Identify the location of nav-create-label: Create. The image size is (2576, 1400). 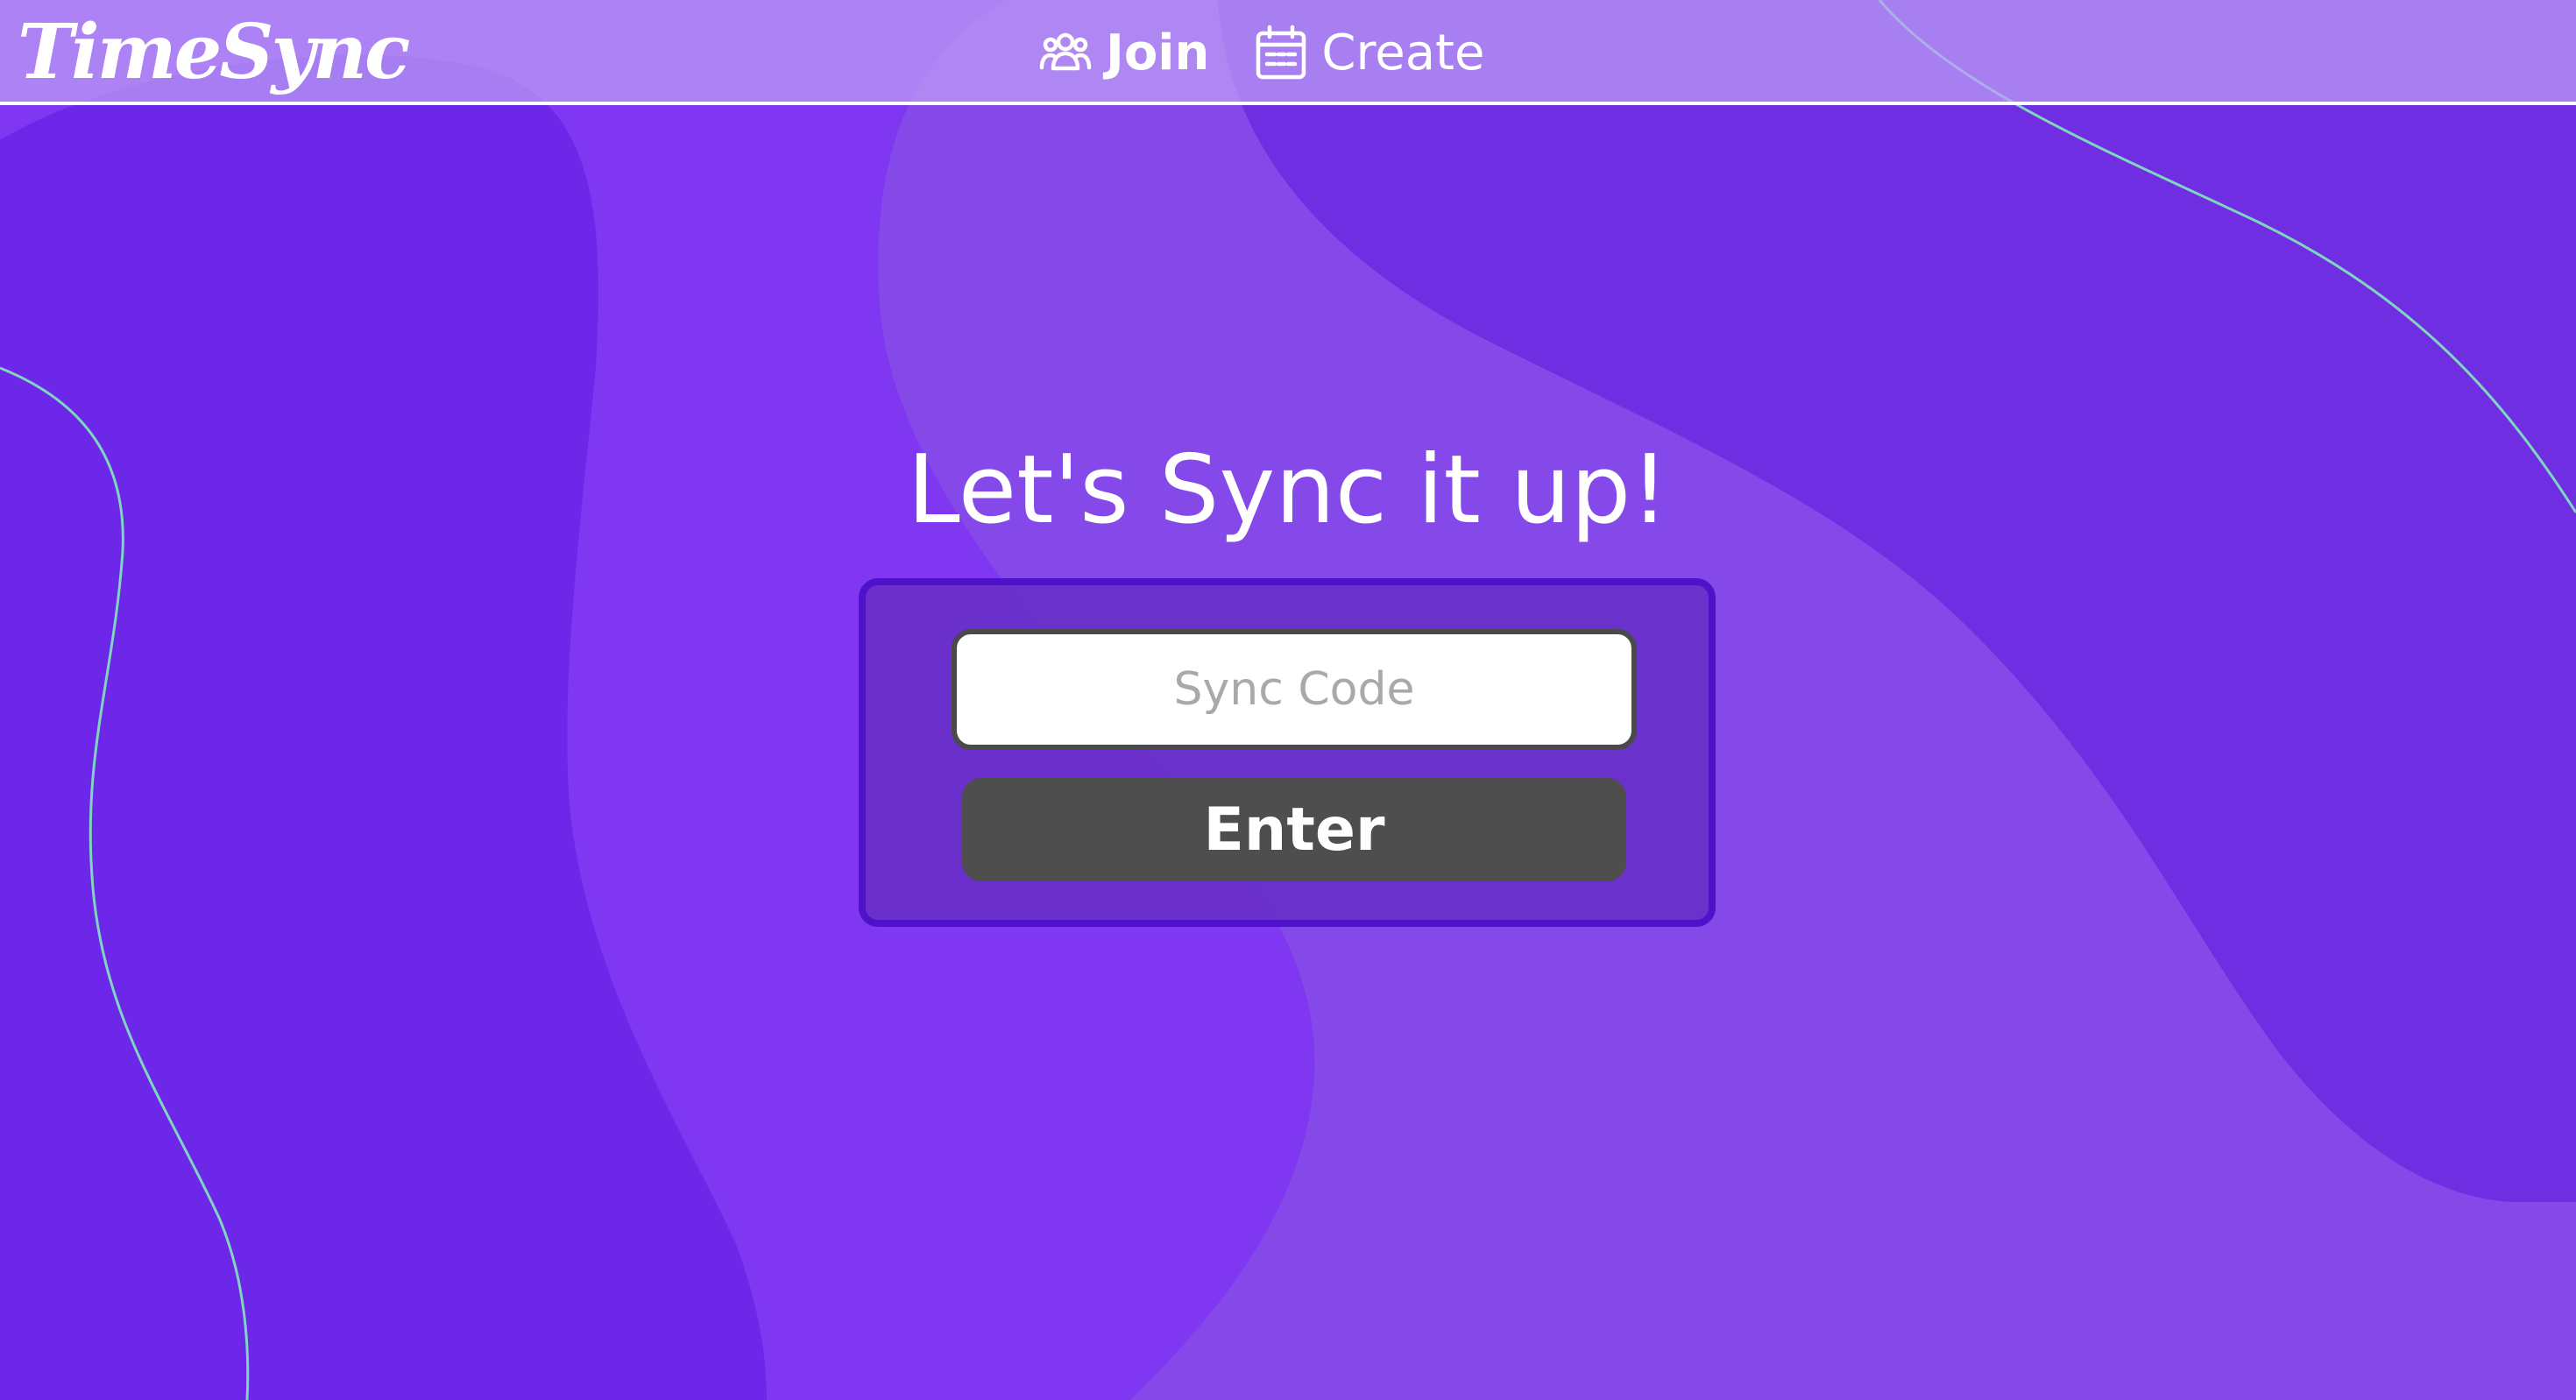
(1403, 52).